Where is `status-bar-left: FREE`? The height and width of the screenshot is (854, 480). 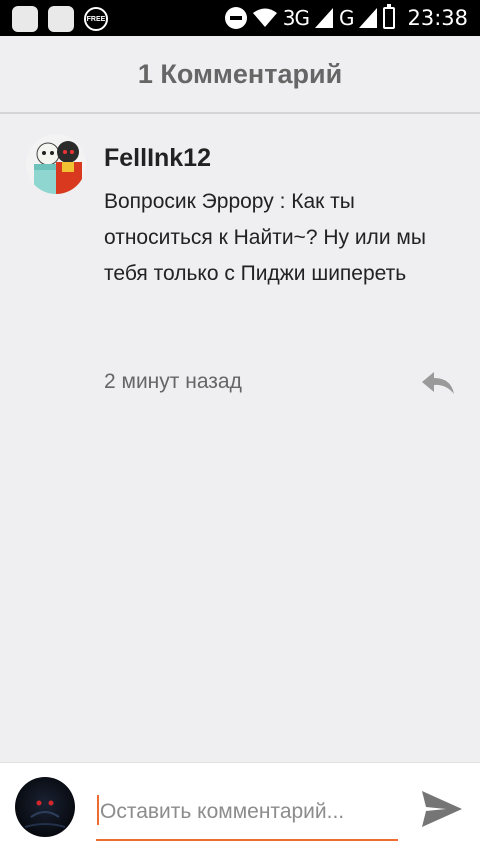 status-bar-left: FREE is located at coordinates (60, 19).